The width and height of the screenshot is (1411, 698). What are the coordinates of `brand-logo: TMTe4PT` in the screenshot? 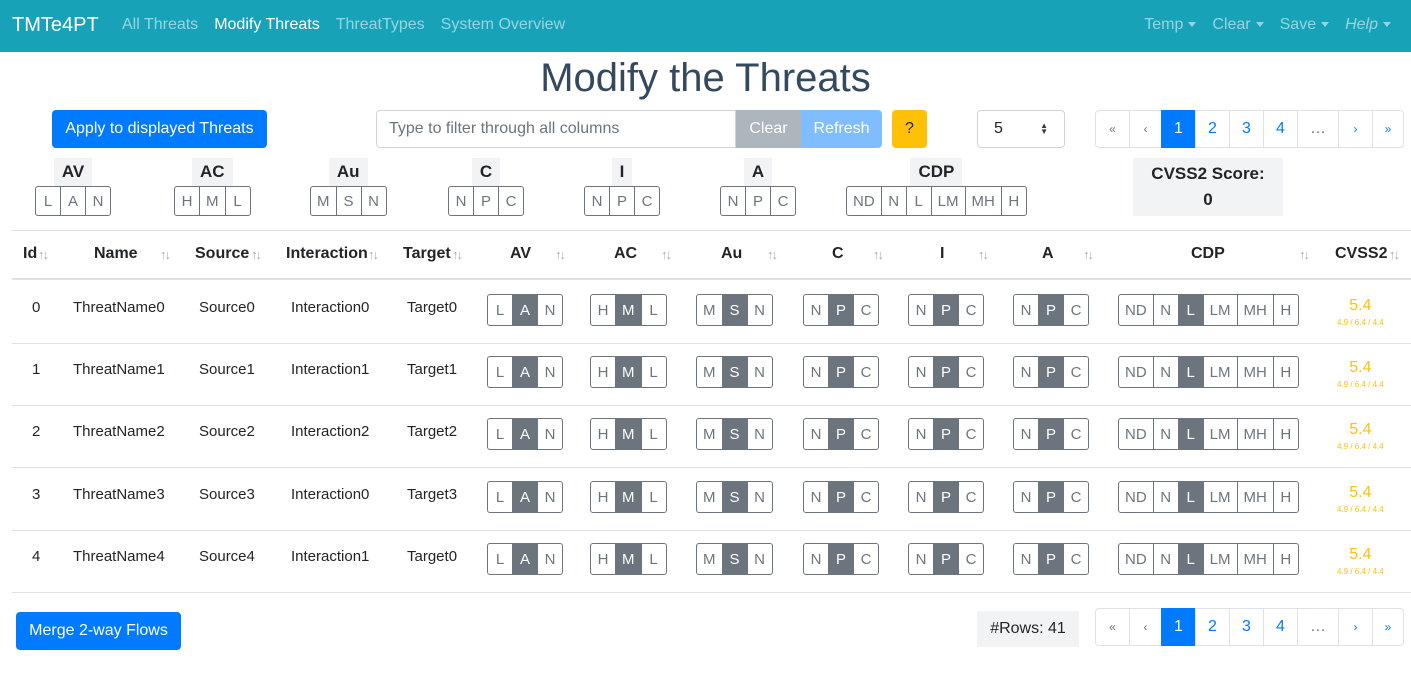 It's located at (55, 25).